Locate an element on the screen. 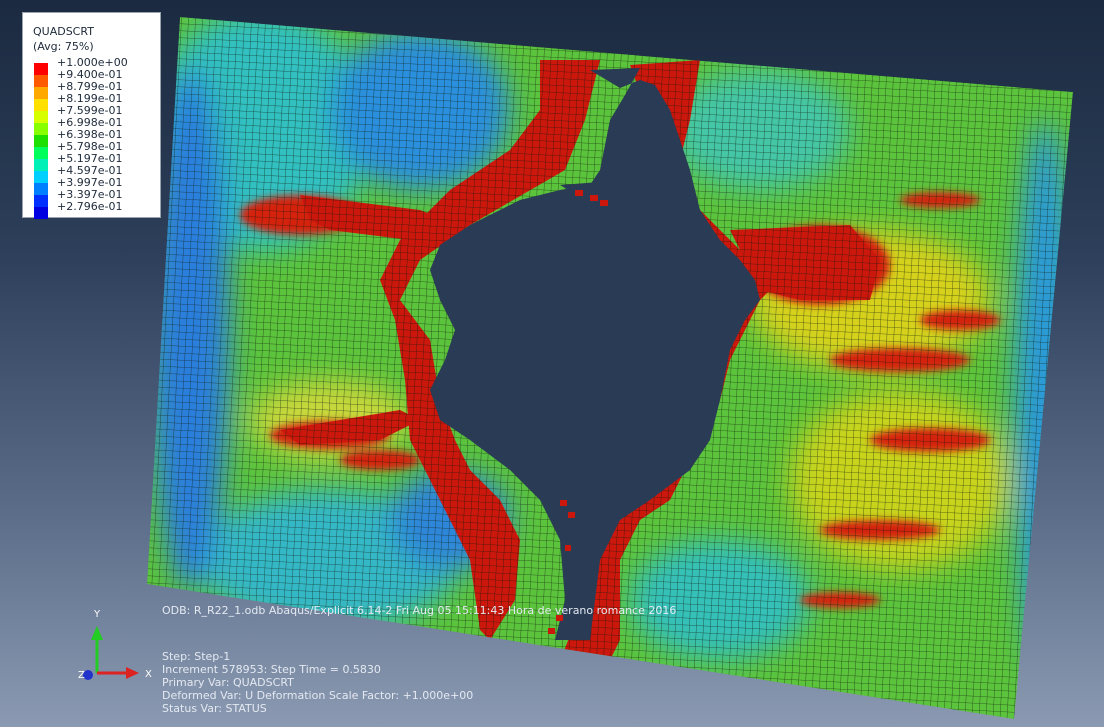 This screenshot has height=727, width=1104. legend-value: +2.796e-01 is located at coordinates (90, 206).